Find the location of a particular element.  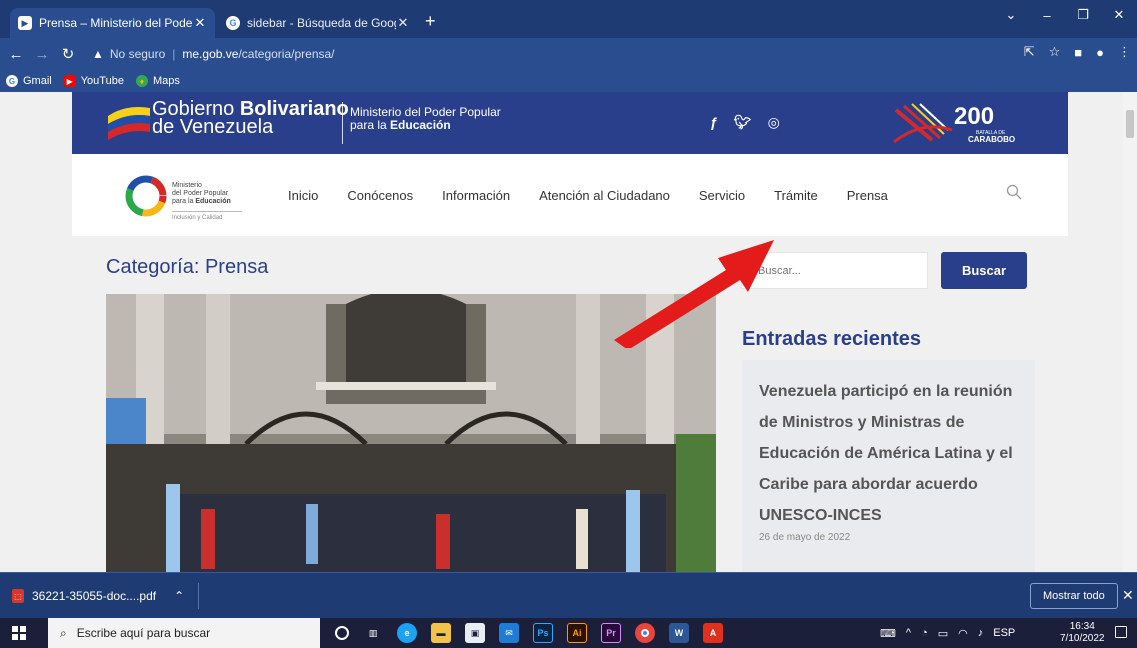

taskbar-search-placeholder: Escribe aquí para buscar is located at coordinates (143, 633).